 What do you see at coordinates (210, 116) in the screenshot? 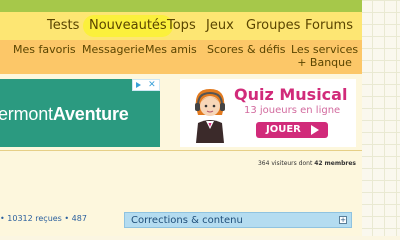
I see `quiz-character-icon` at bounding box center [210, 116].